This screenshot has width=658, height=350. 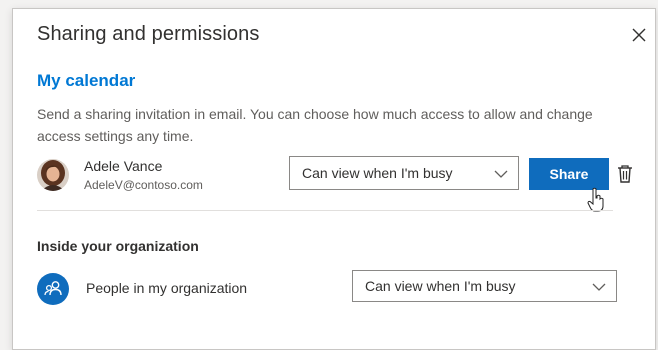 I want to click on organization-permission-value: Can view when I'm busy, so click(x=440, y=286).